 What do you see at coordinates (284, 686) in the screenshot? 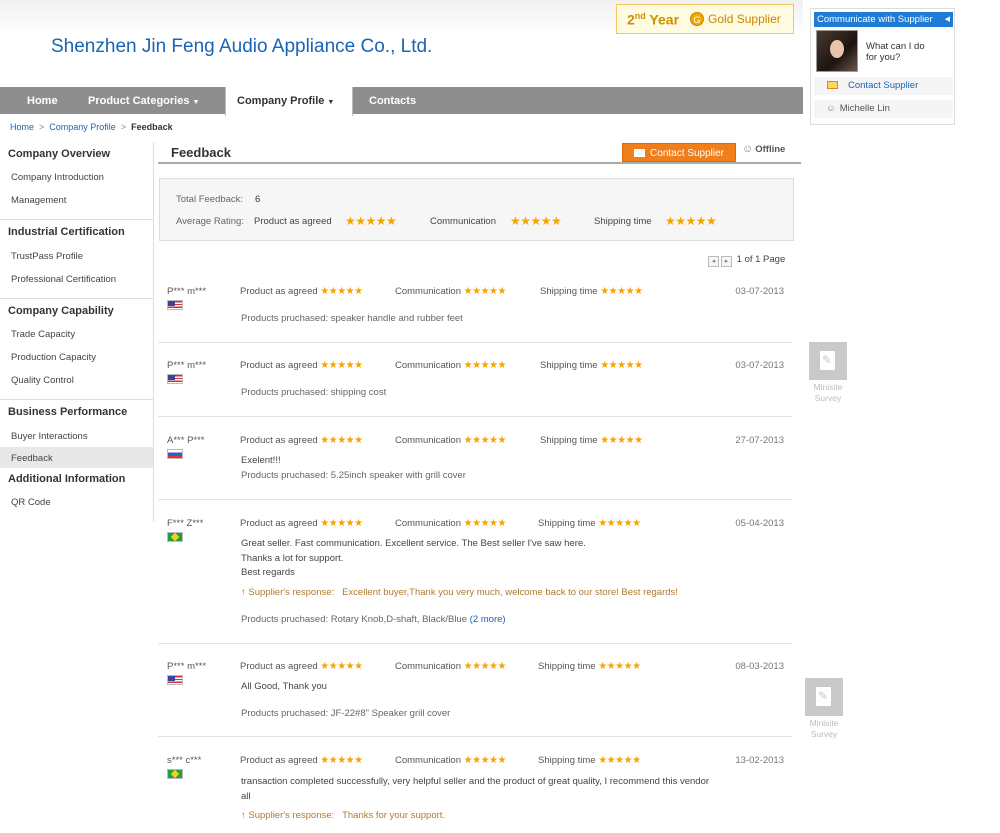
I see `review-text: All Good, Thank you` at bounding box center [284, 686].